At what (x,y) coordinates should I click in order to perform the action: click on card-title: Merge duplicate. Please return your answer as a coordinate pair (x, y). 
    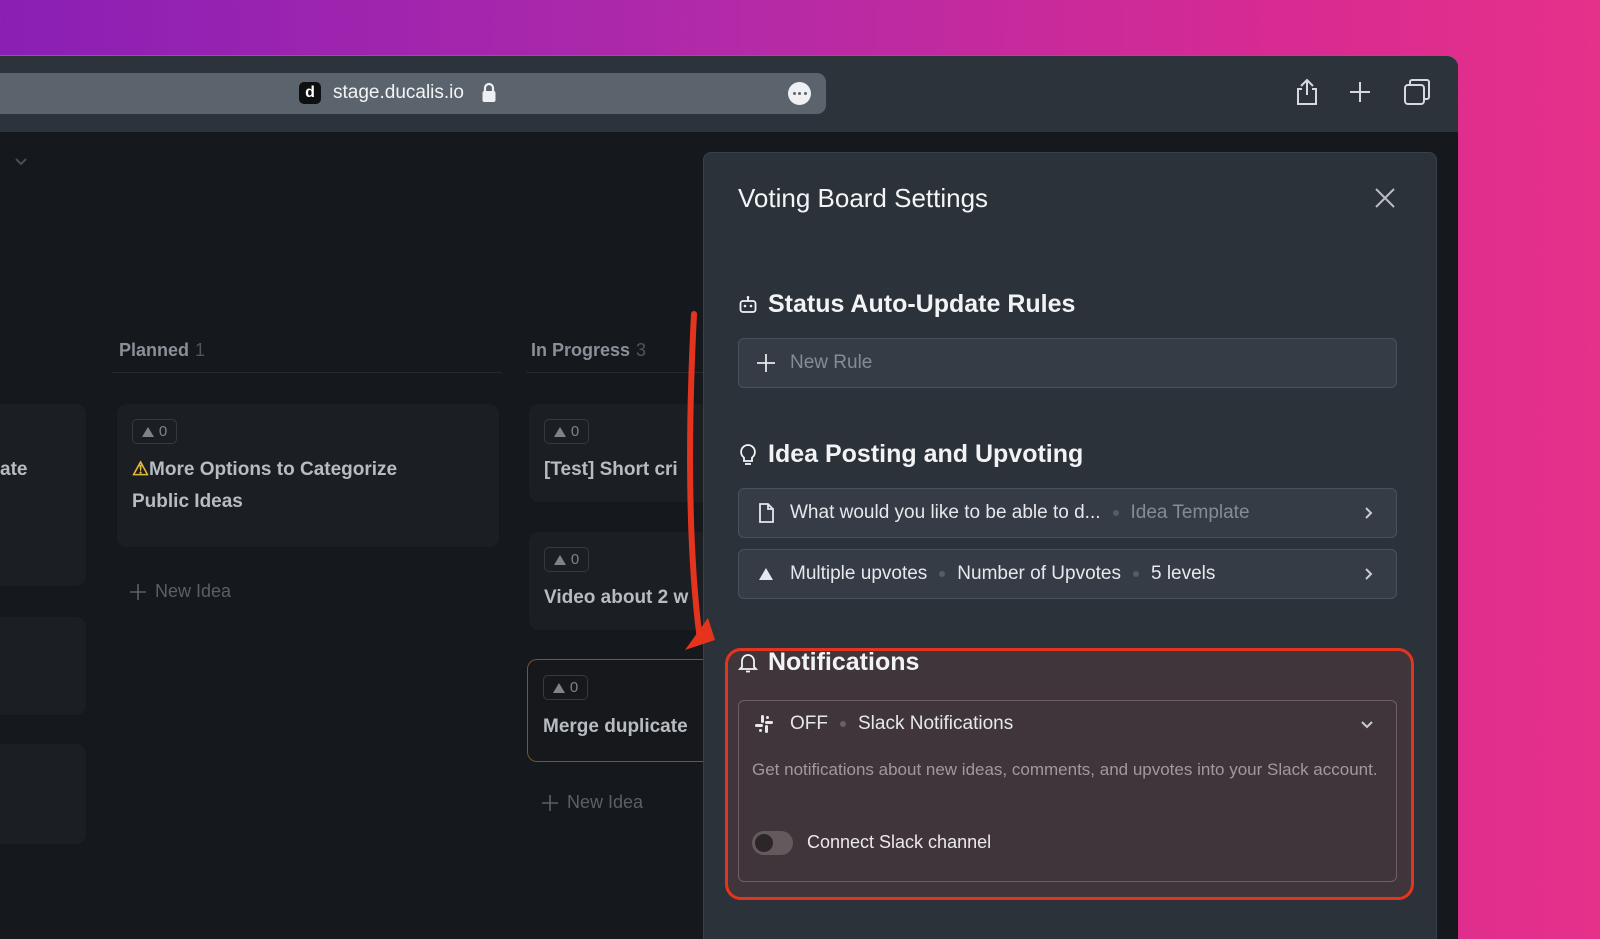
    Looking at the image, I should click on (615, 726).